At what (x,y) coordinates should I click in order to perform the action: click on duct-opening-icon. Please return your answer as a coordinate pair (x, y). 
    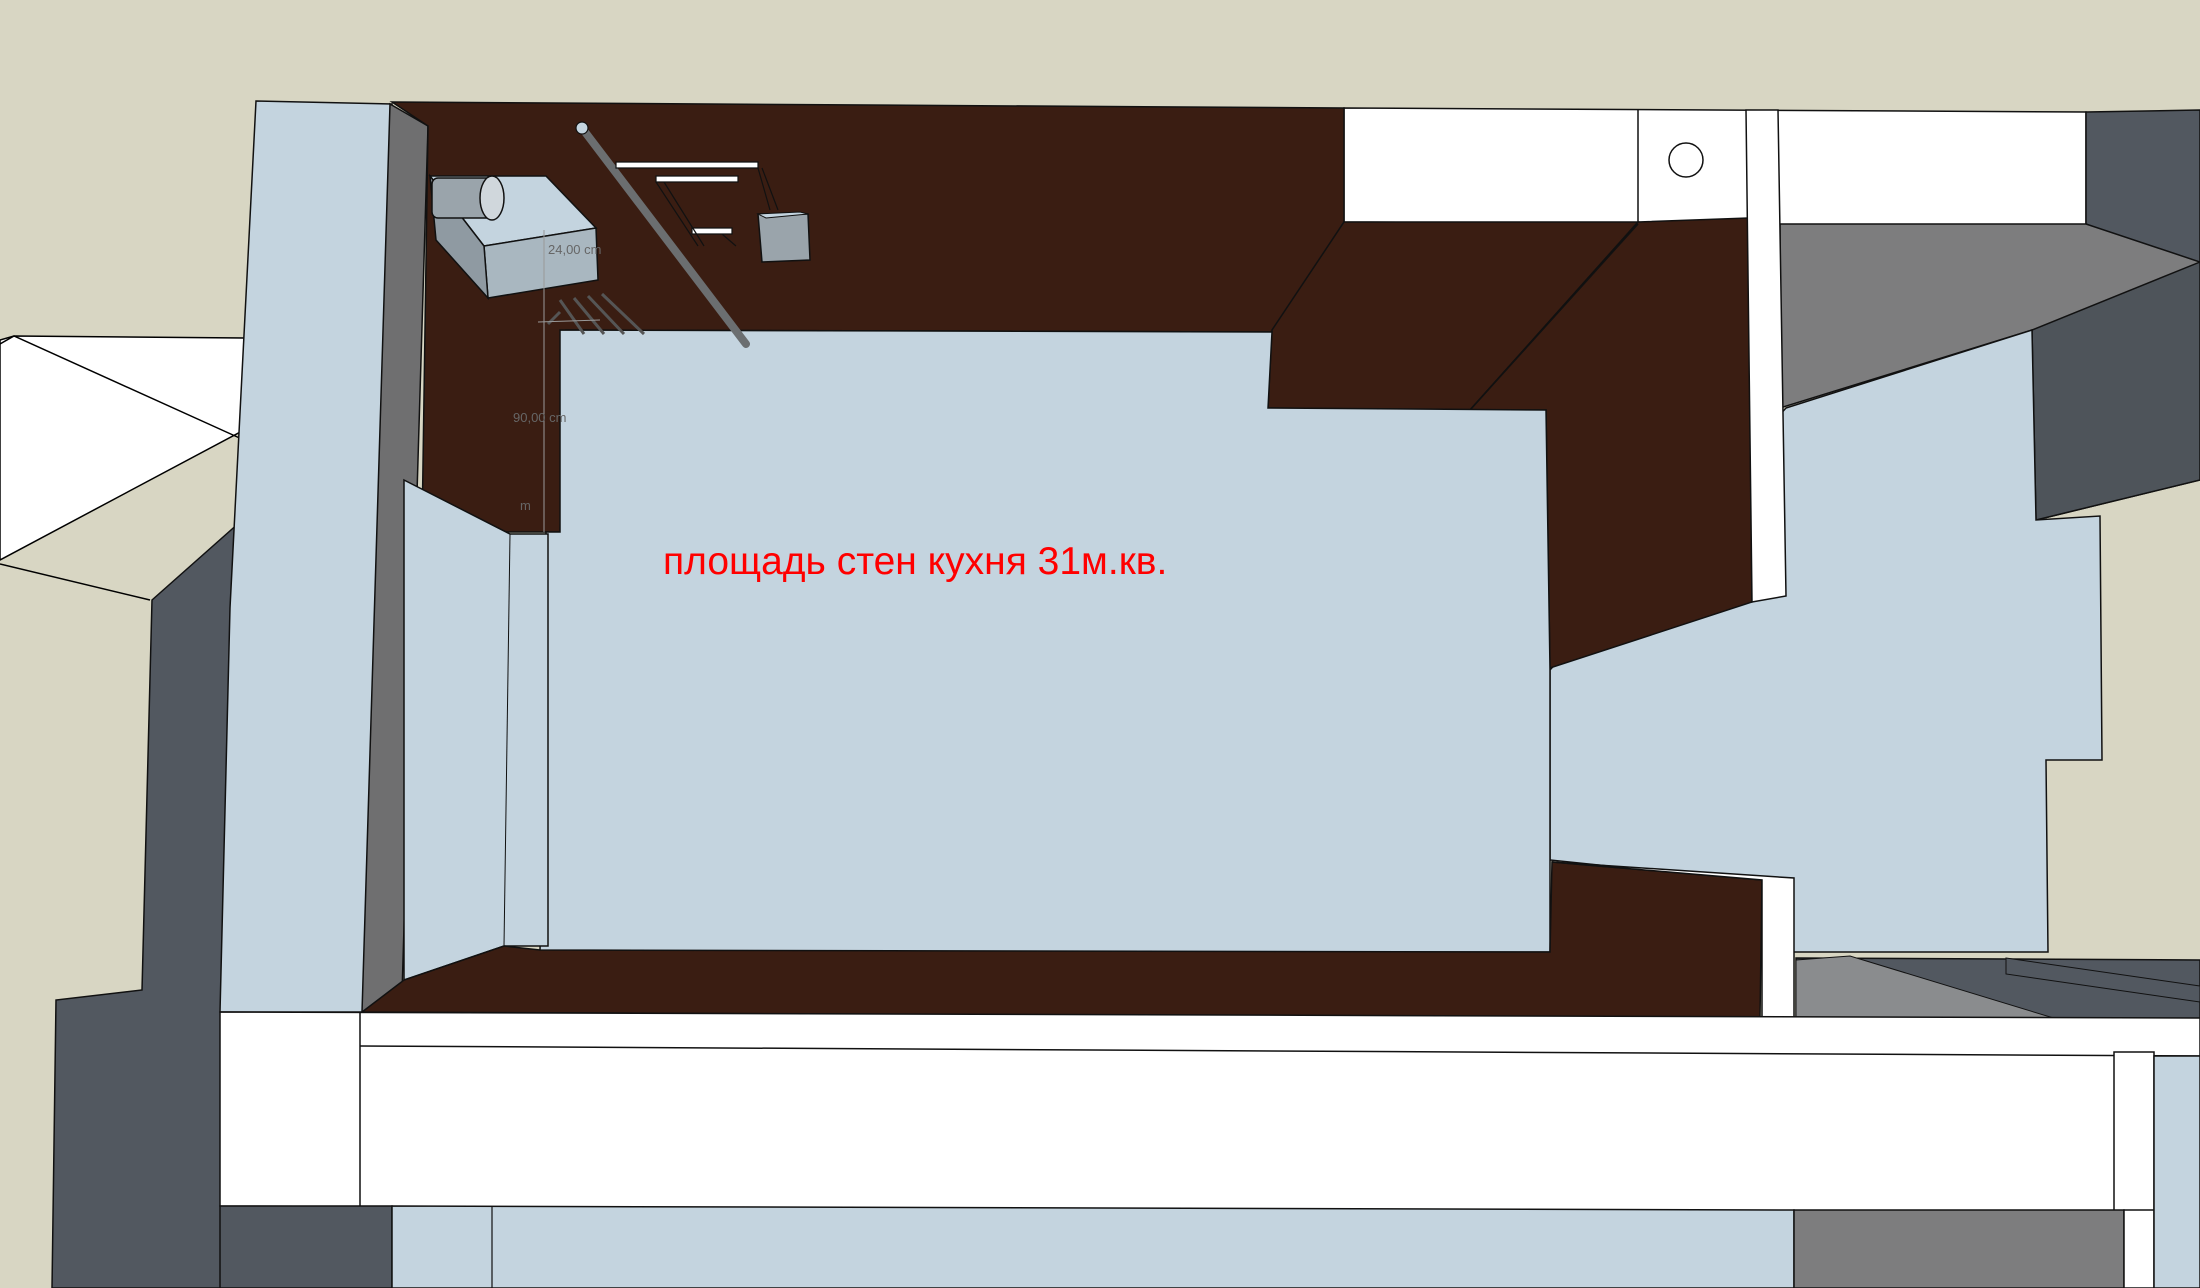
    Looking at the image, I should click on (492, 198).